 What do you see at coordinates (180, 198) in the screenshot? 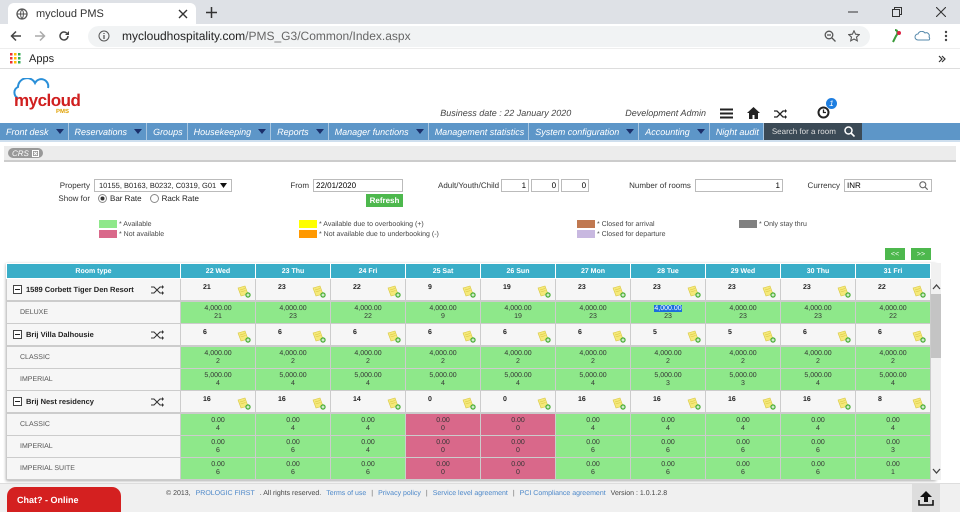
I see `radio-label: Rack Rate` at bounding box center [180, 198].